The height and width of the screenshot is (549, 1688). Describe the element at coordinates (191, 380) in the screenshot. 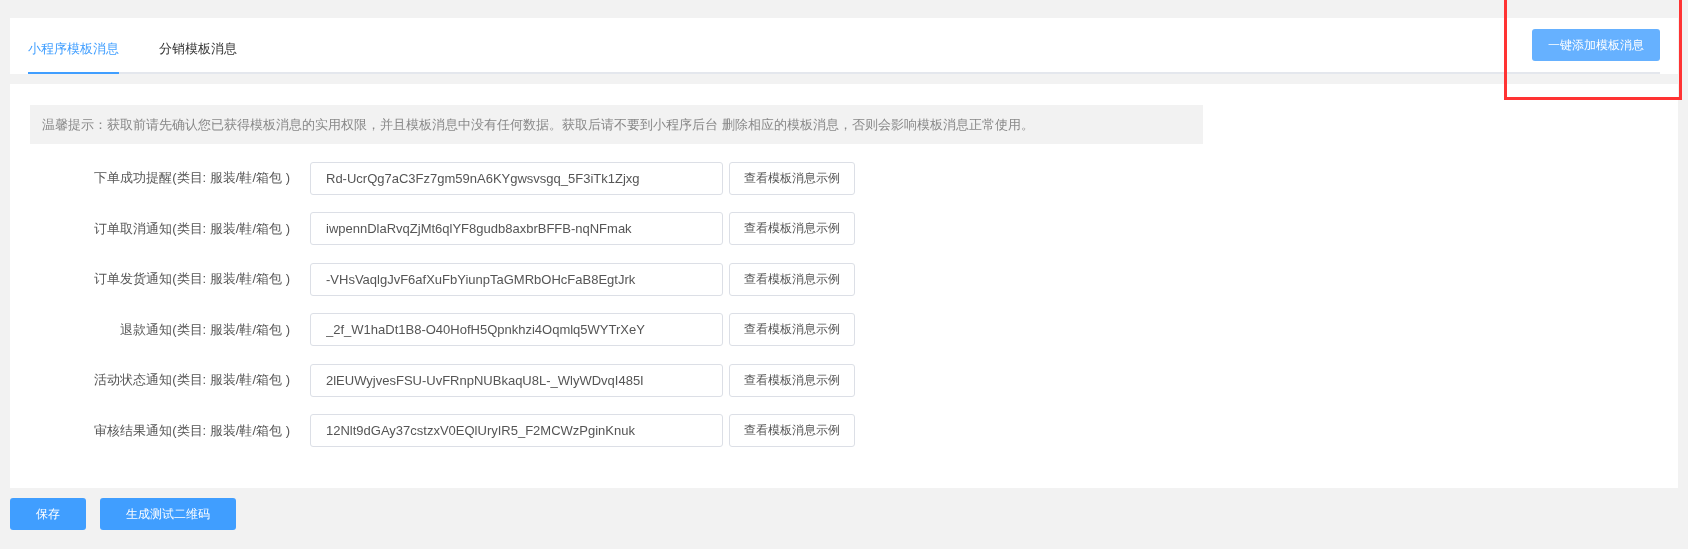

I see `template-label: 活动状态通知(类目: 服装/鞋/箱包 )` at that location.